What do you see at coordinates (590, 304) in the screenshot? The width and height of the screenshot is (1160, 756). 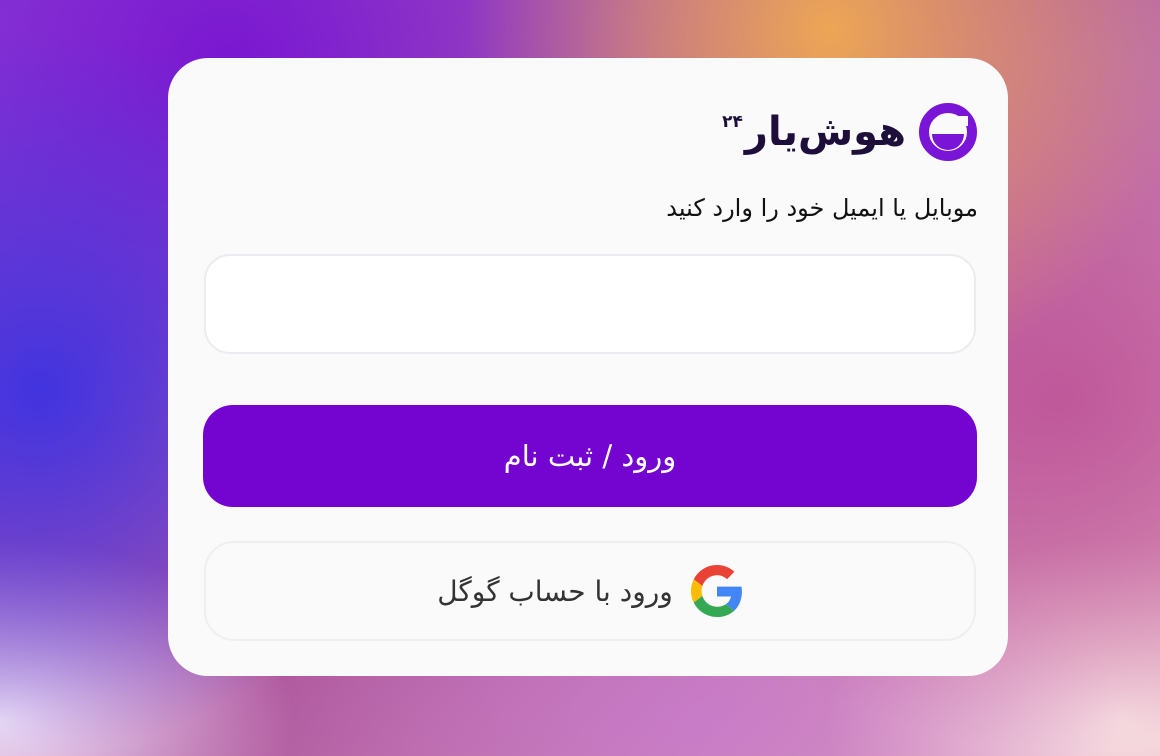 I see `mobile-or-email-input` at bounding box center [590, 304].